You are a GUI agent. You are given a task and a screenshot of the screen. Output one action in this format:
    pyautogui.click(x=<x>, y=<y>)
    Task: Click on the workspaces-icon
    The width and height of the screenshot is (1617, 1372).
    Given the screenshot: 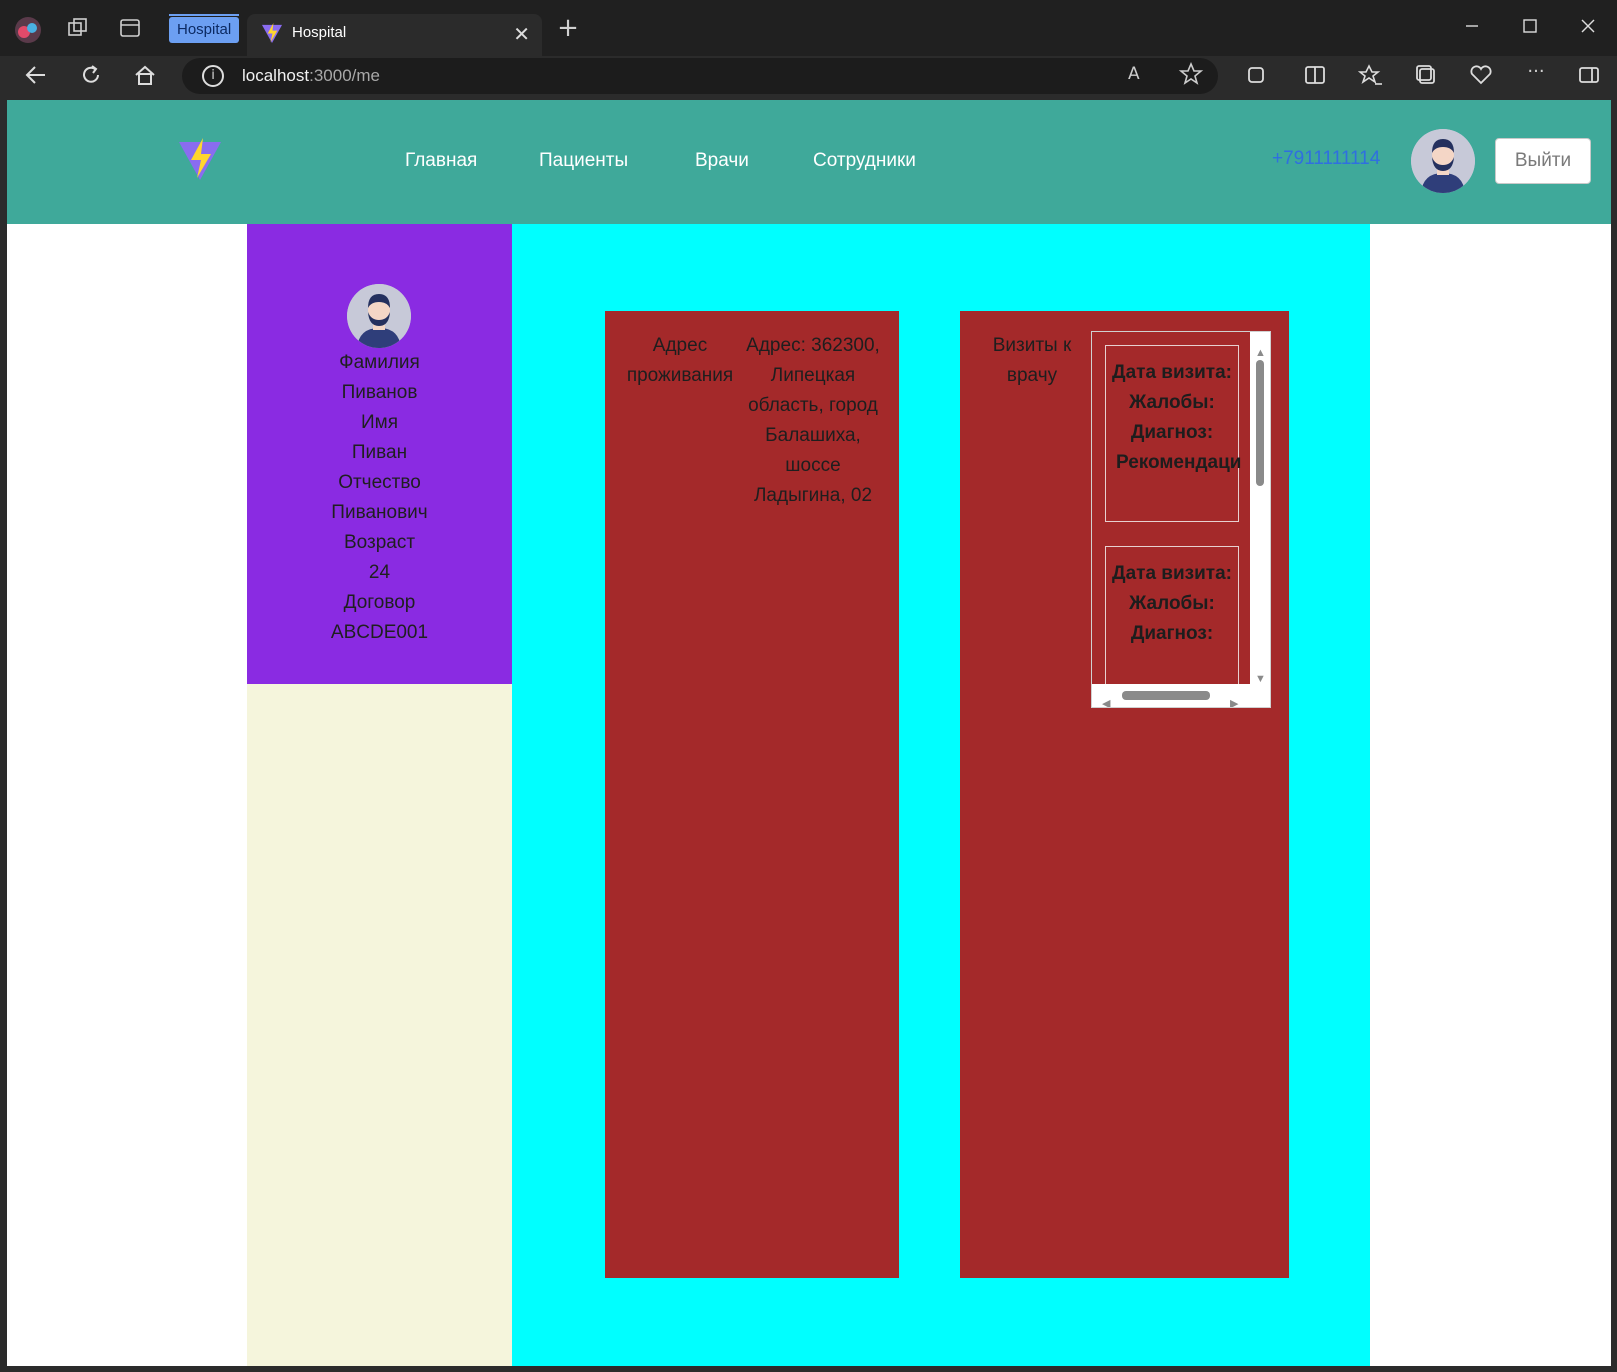 What is the action you would take?
    pyautogui.click(x=78, y=30)
    